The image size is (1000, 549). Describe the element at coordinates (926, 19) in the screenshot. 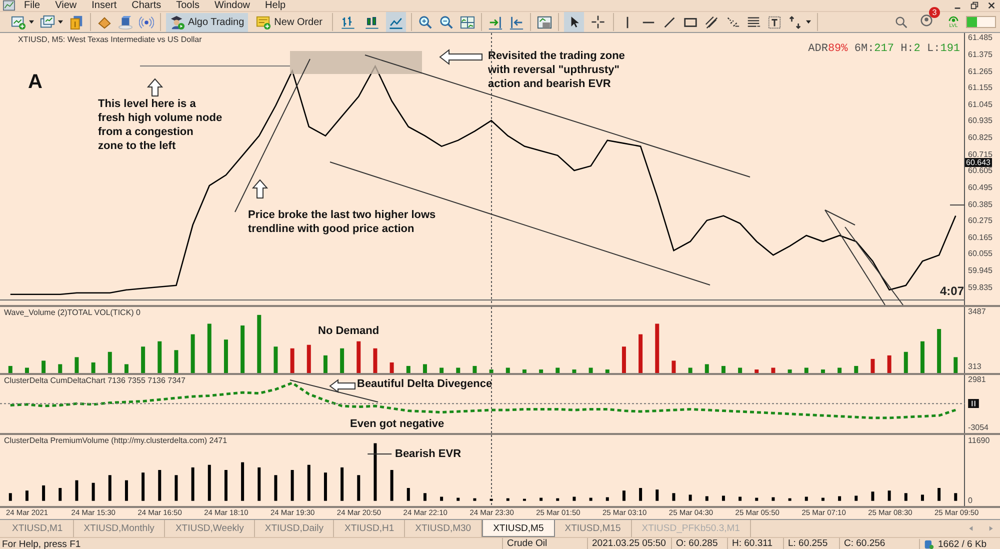

I see `user-icon` at that location.